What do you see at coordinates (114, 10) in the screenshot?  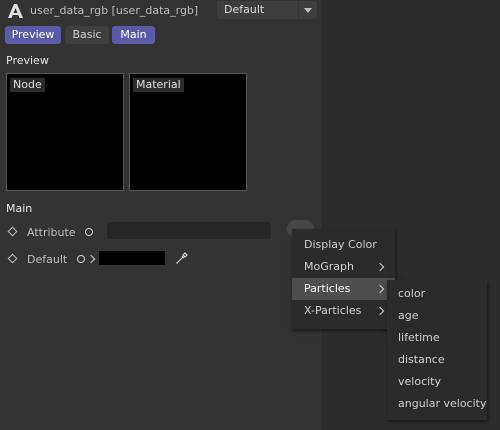 I see `object-title: user_data_rgb [user_data_rgb]` at bounding box center [114, 10].